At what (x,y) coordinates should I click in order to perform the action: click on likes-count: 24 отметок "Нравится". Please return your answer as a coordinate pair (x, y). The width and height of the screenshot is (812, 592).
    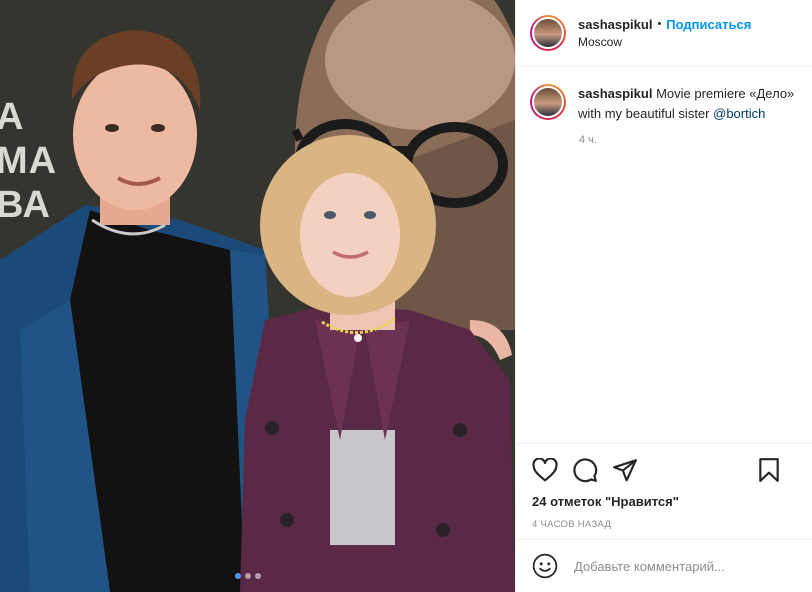
    Looking at the image, I should click on (664, 496).